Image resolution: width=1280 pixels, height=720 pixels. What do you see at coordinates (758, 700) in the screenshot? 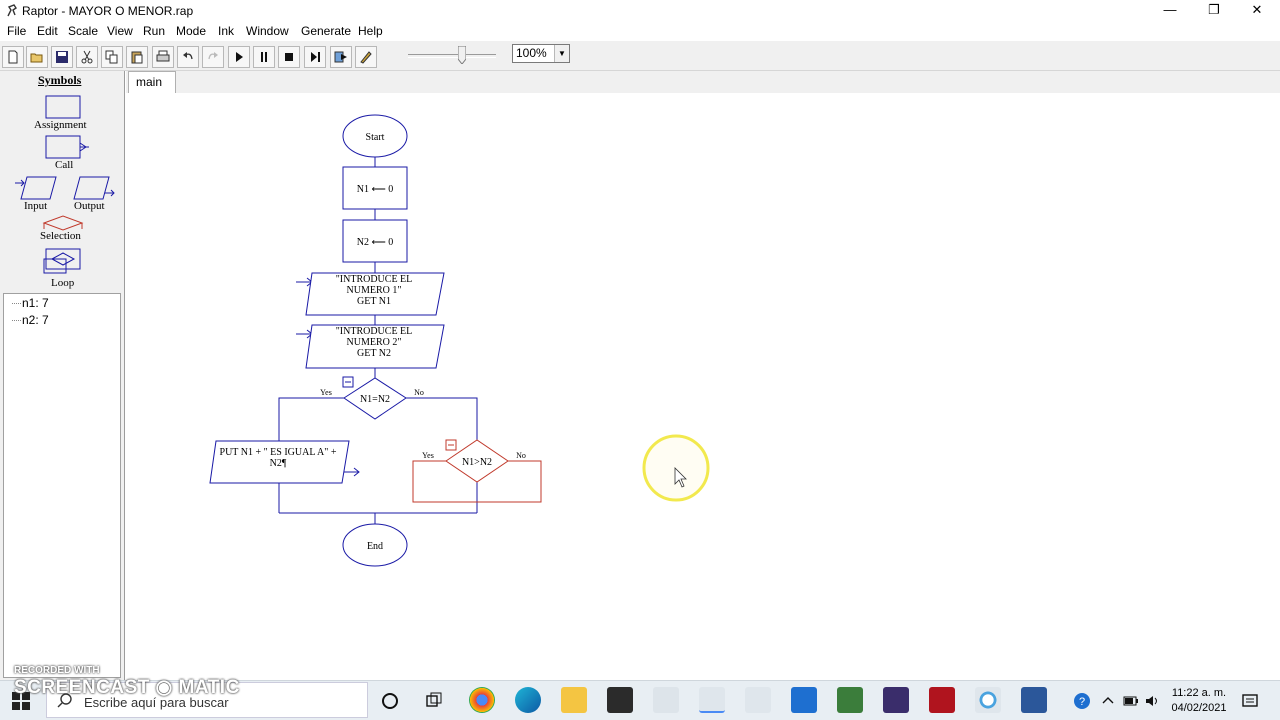
I see `arduino-icon` at bounding box center [758, 700].